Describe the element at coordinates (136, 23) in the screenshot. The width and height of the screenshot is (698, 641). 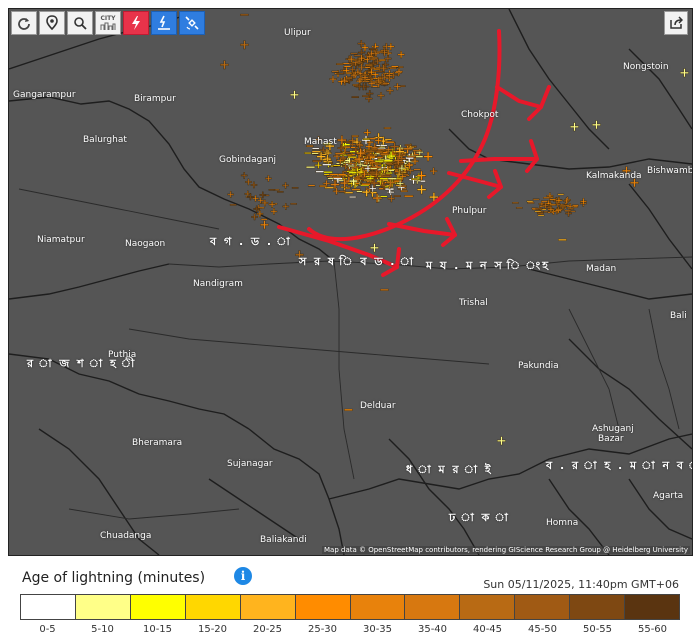
I see `lightning-button` at that location.